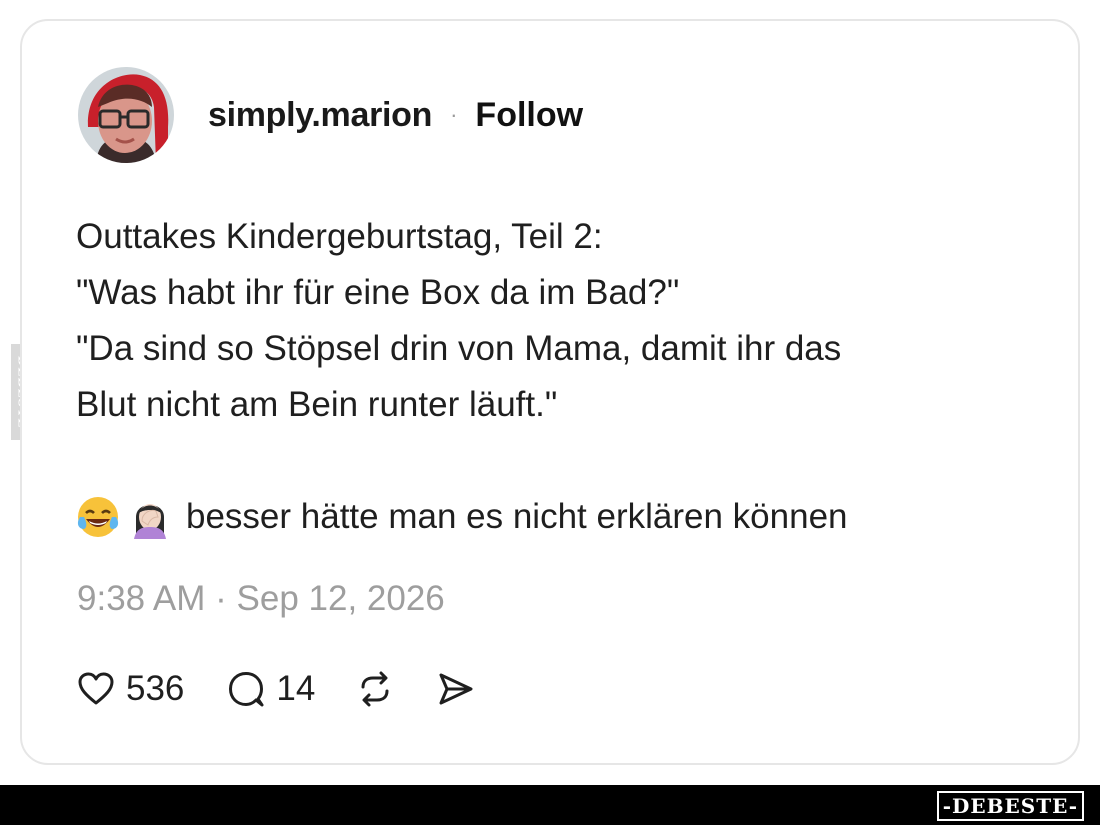  I want to click on share-icon, so click(455, 689).